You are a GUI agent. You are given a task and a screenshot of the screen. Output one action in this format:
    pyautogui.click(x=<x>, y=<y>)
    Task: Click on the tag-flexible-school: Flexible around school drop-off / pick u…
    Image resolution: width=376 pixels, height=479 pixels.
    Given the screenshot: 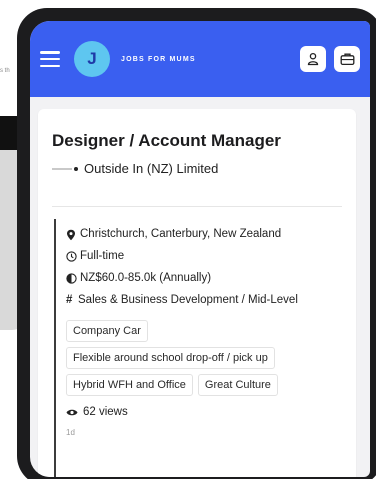 What is the action you would take?
    pyautogui.click(x=170, y=358)
    